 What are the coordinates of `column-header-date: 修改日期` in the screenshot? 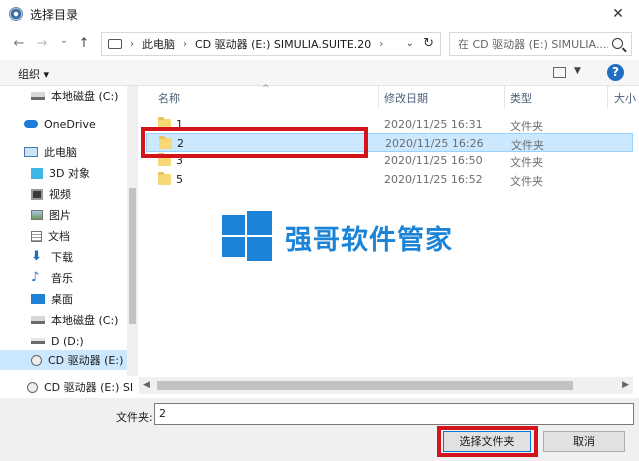 It's located at (406, 98).